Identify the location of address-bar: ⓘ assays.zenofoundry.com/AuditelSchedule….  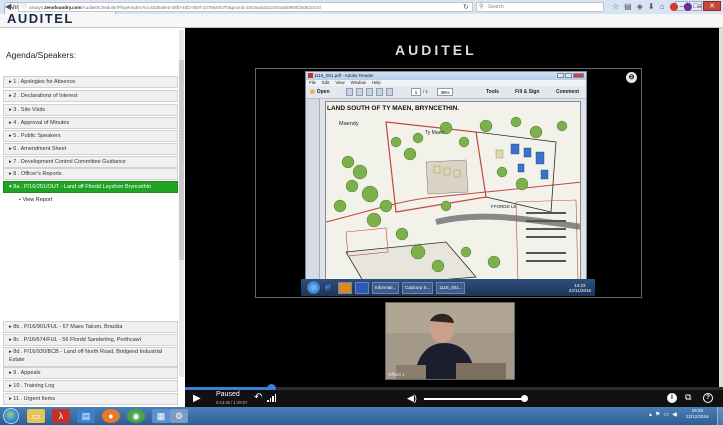
(245, 7).